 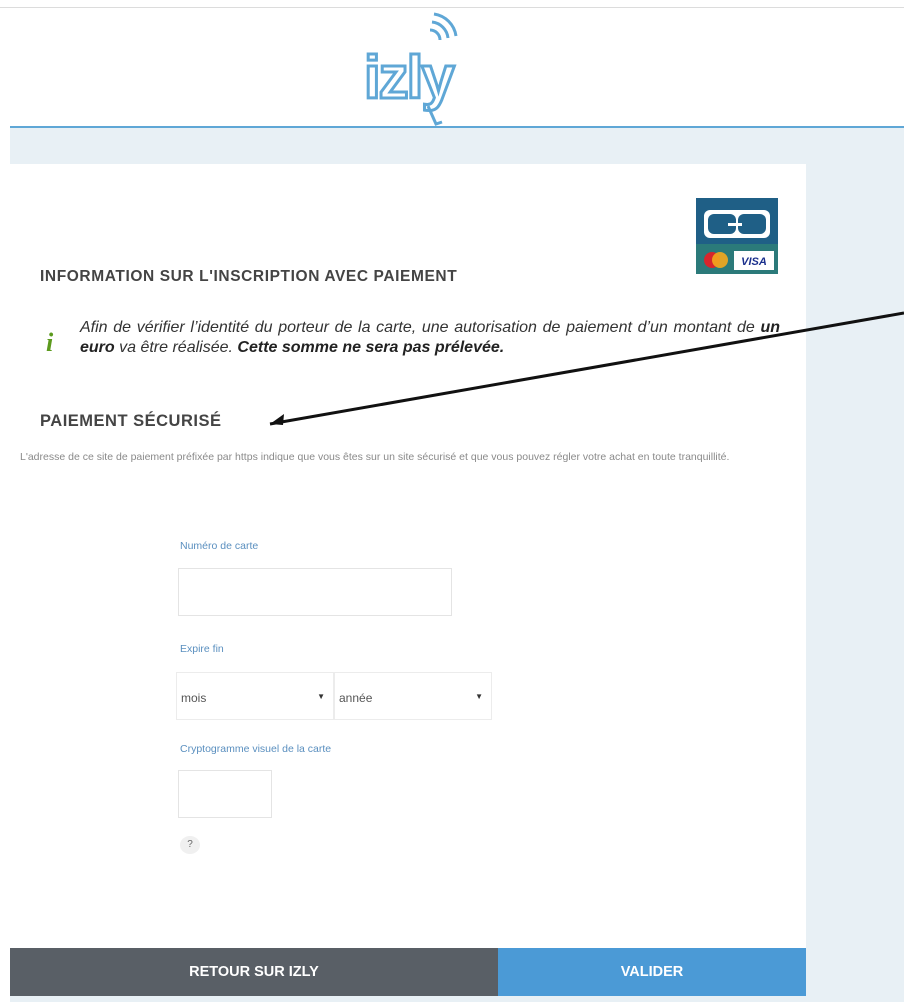 What do you see at coordinates (356, 698) in the screenshot?
I see `year-selected-value: année` at bounding box center [356, 698].